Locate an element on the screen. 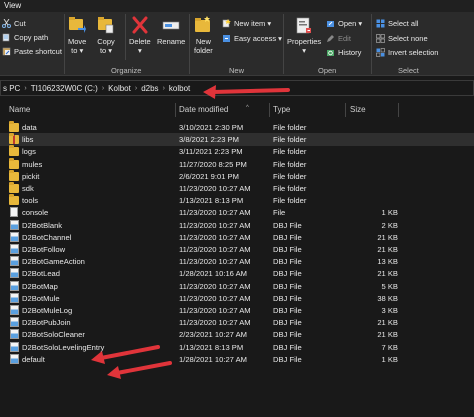  file-row: D2BotMap 11/23/2020 10:27 AM DBJ File 5 KB is located at coordinates (237, 286).